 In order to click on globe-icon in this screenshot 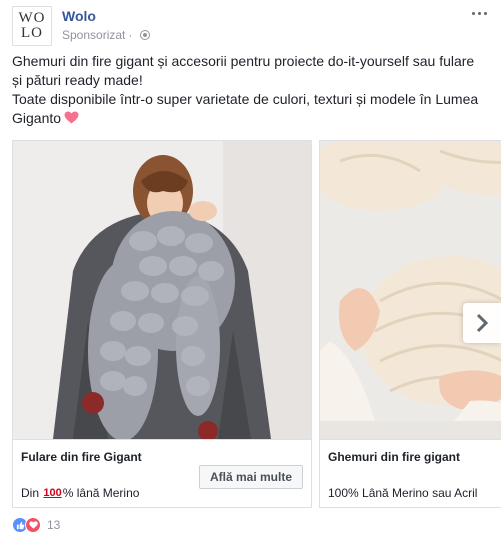, I will do `click(145, 35)`.